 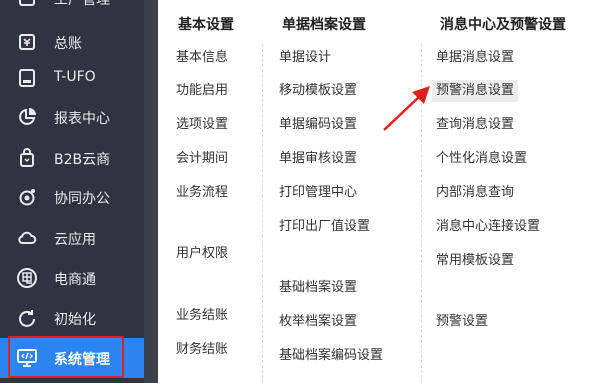 What do you see at coordinates (475, 58) in the screenshot?
I see `menu-link-document-messages: 单据消息设置` at bounding box center [475, 58].